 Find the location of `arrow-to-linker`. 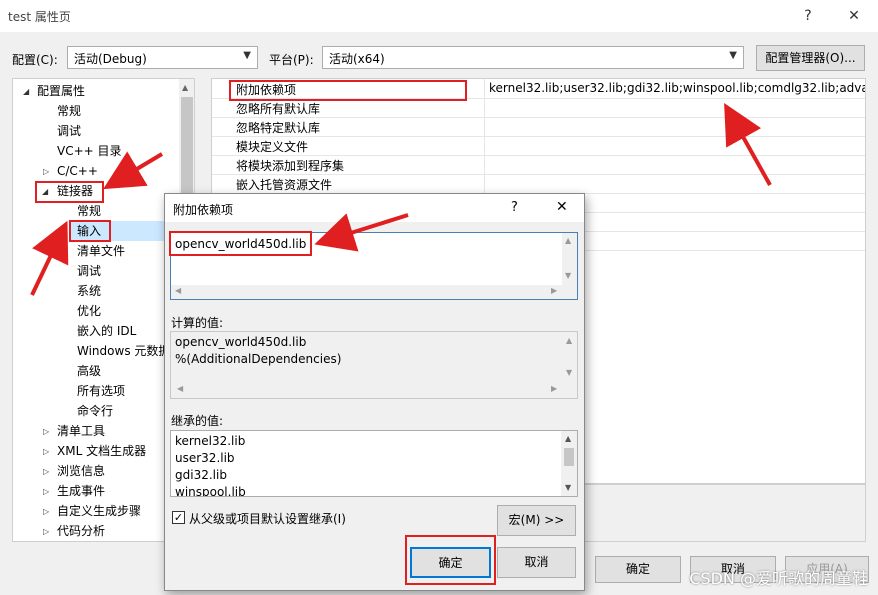

arrow-to-linker is located at coordinates (133, 170).